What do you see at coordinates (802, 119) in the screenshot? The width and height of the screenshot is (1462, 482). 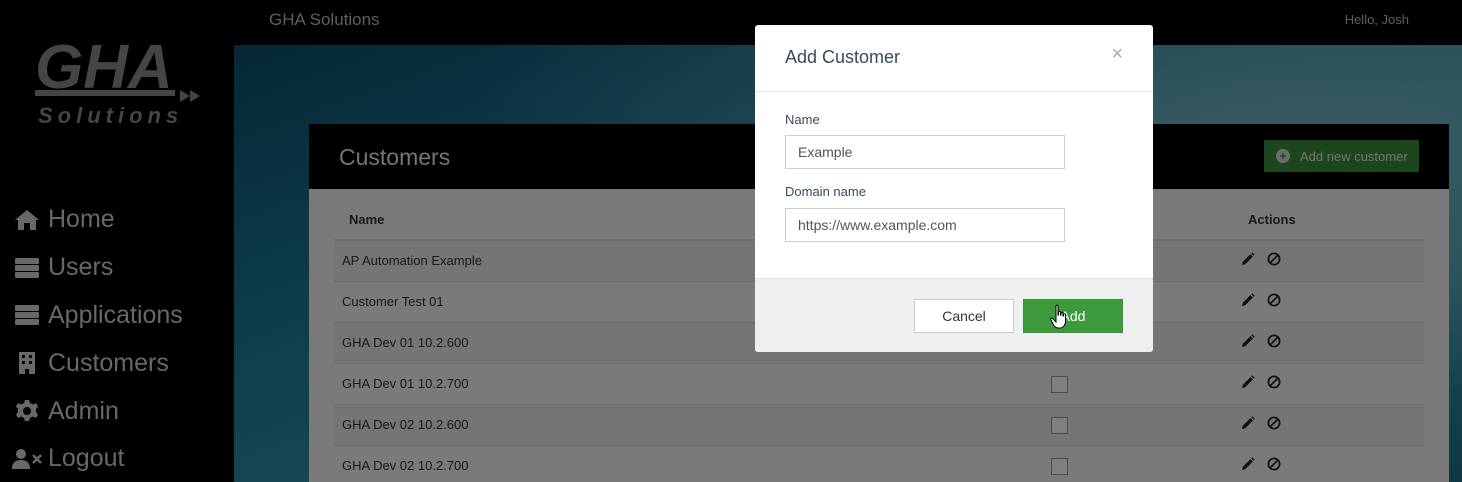 I see `name-label: Name` at bounding box center [802, 119].